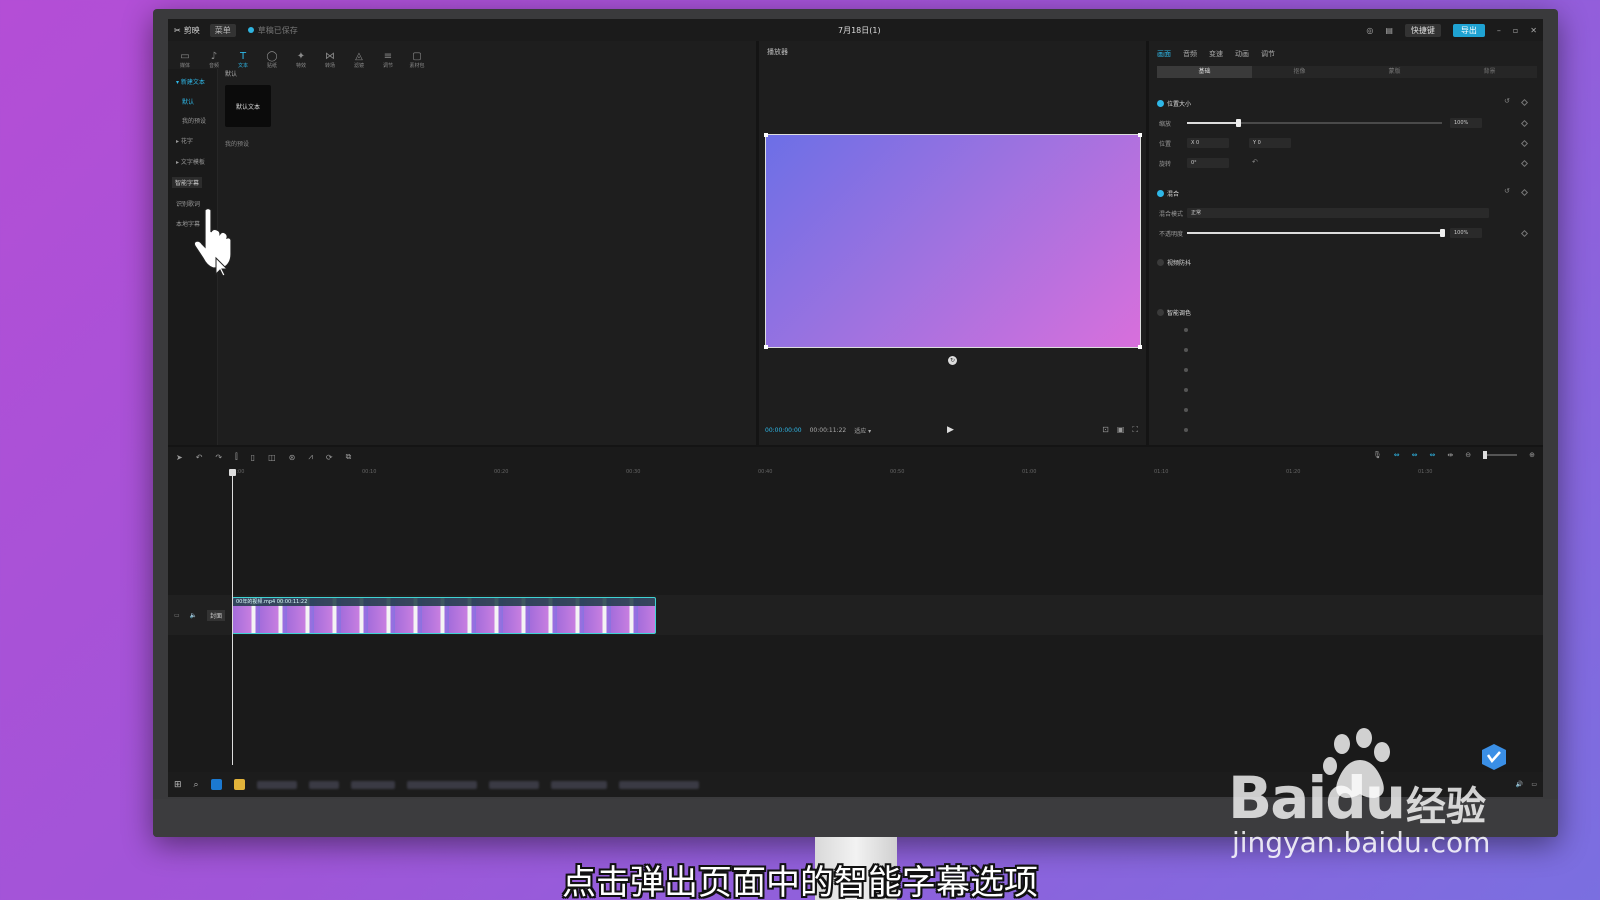 This screenshot has width=1600, height=900. I want to click on crop-tool-icon: ⧉, so click(349, 457).